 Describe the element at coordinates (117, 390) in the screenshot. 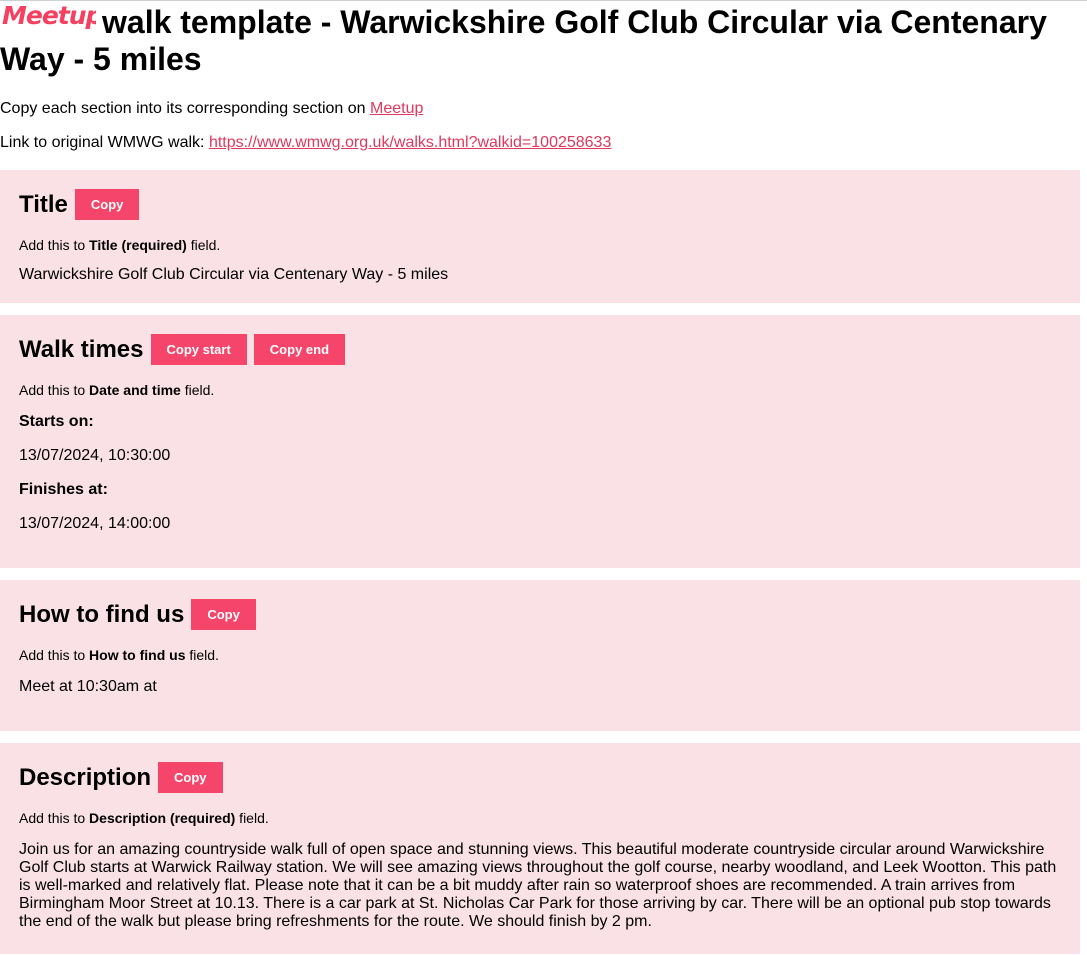

I see `hint-walk-times: Add this to Date and time field.` at that location.